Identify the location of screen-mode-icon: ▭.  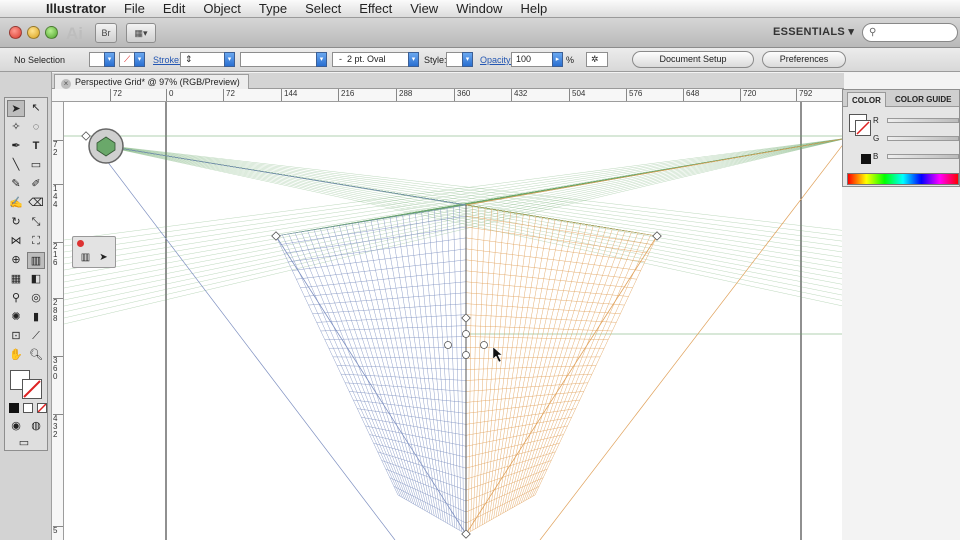
(24, 443).